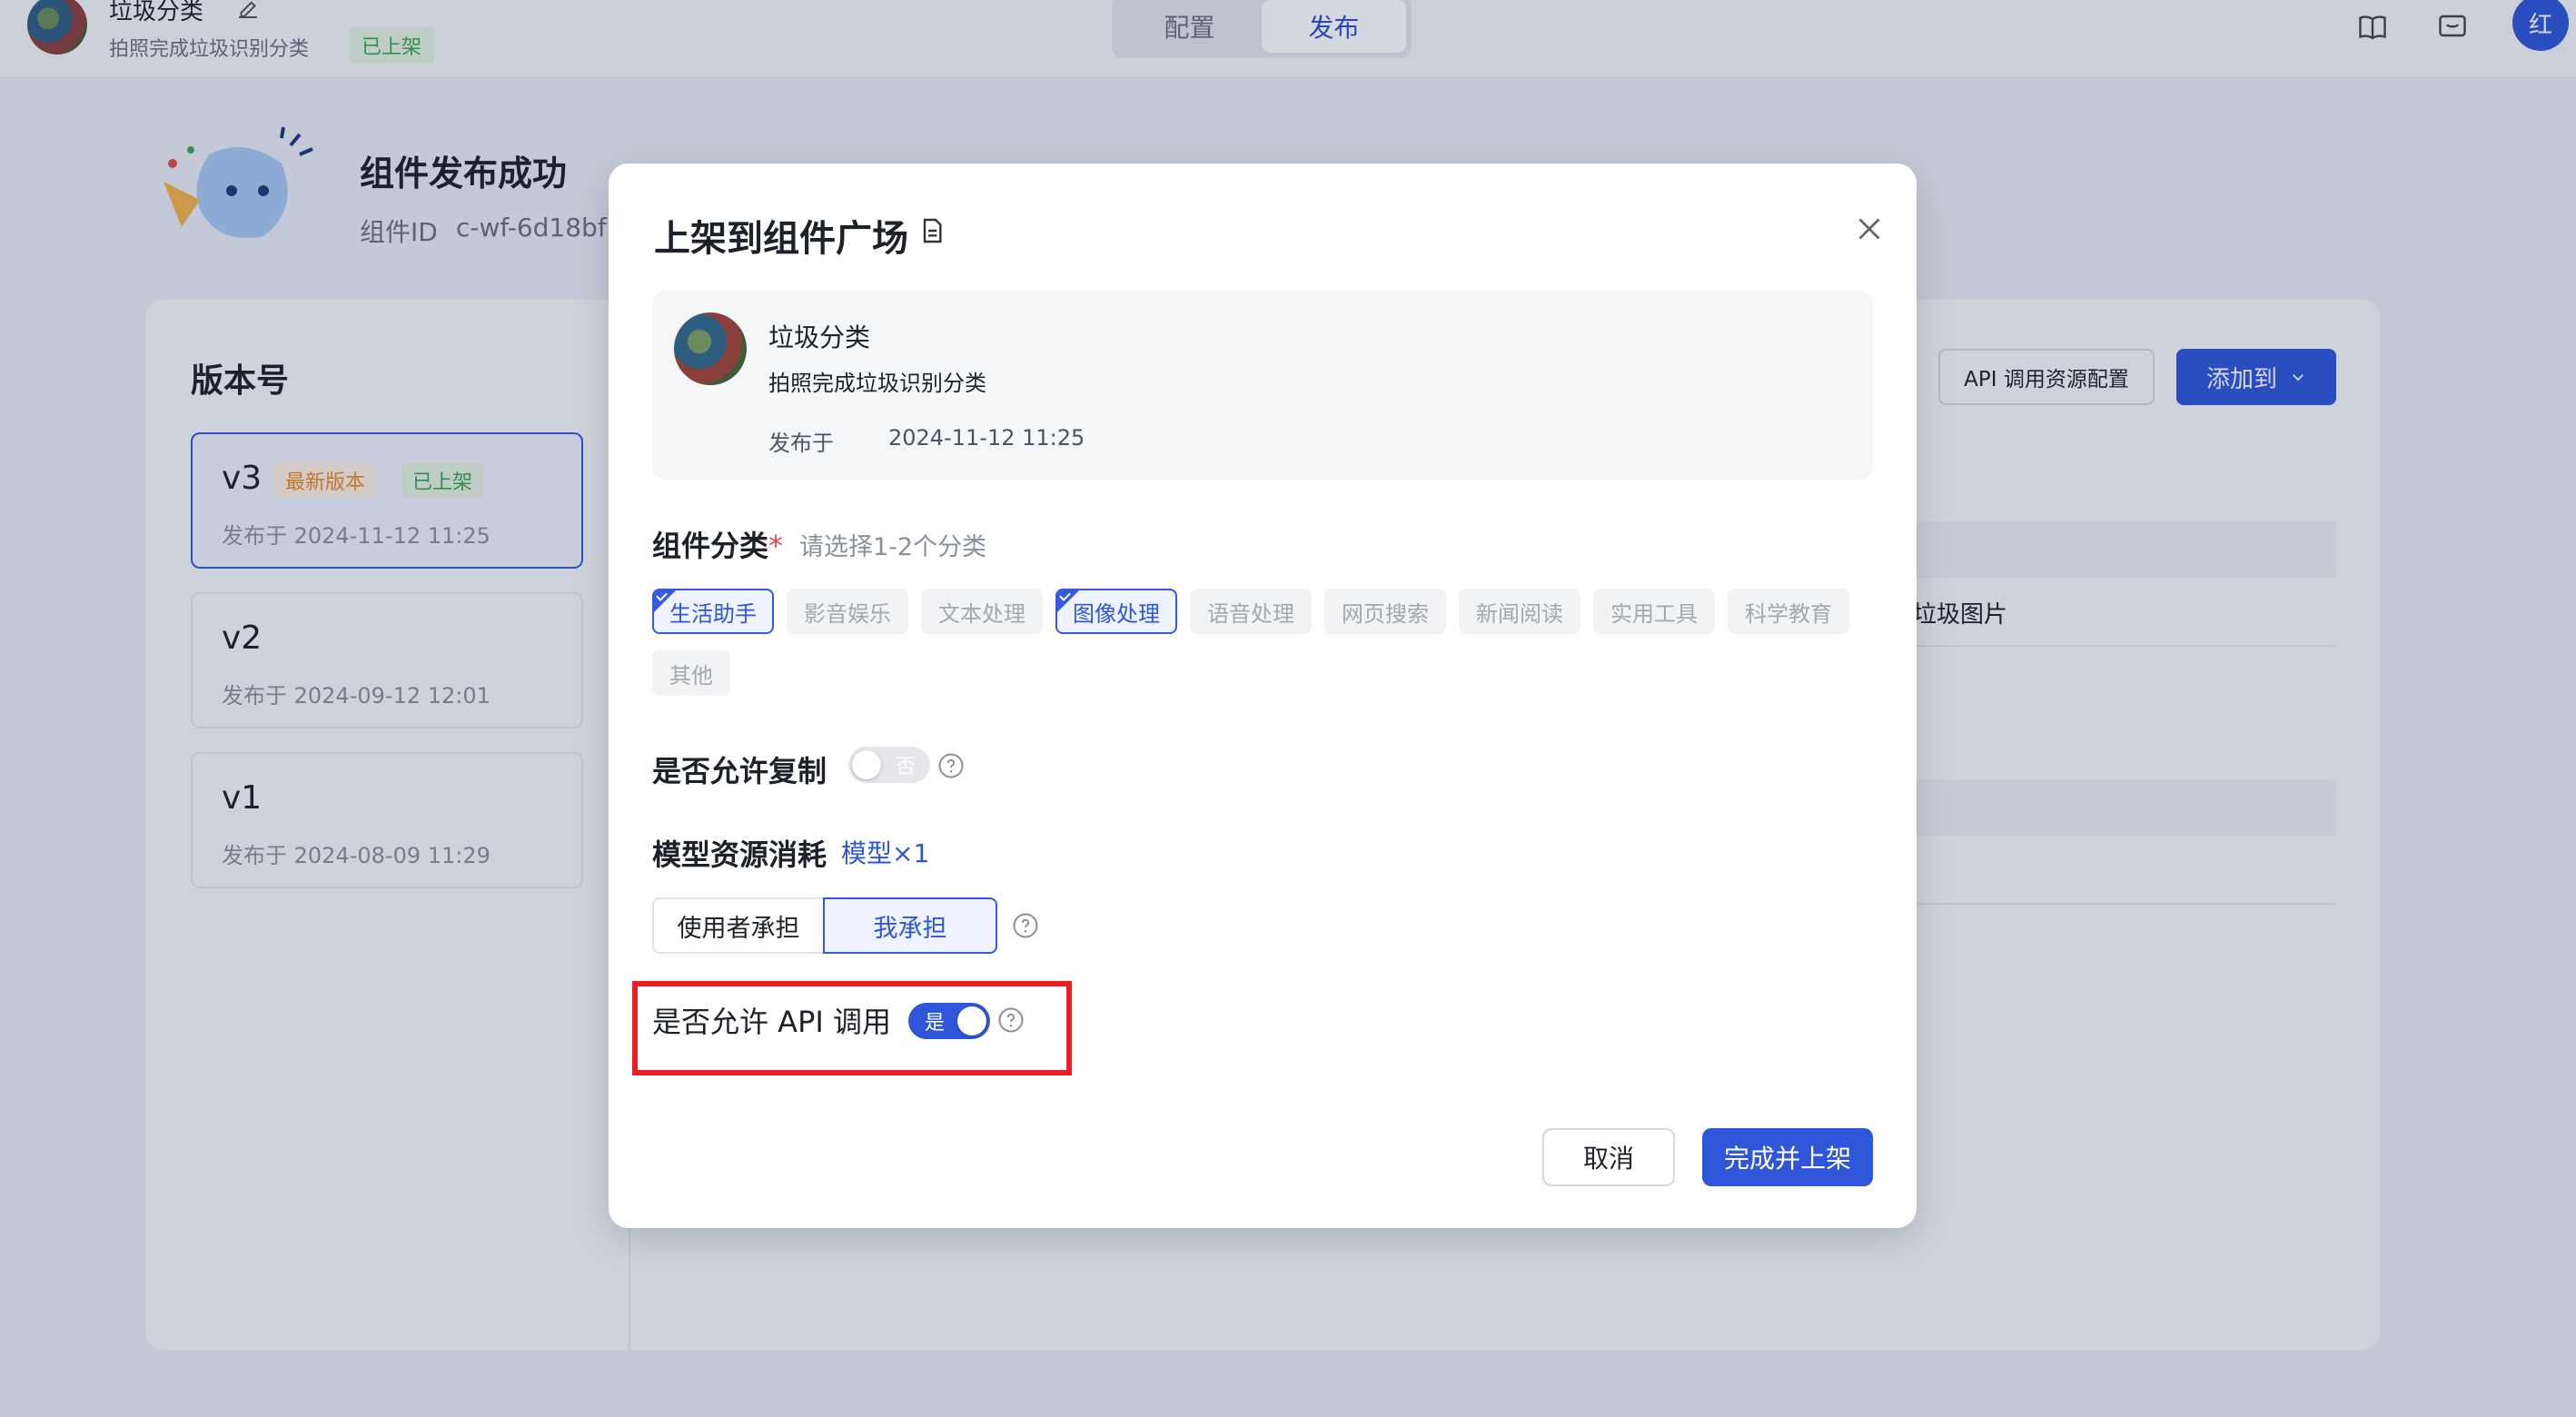  What do you see at coordinates (1787, 1157) in the screenshot?
I see `submit-publish-button: 完成并上架` at bounding box center [1787, 1157].